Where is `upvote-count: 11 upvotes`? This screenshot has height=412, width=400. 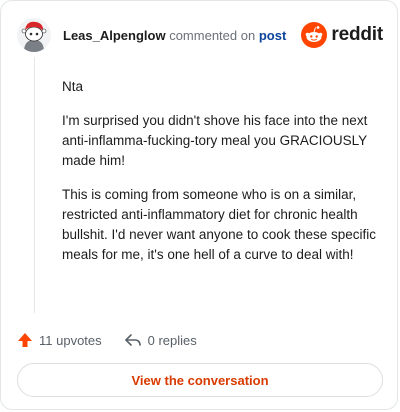
upvote-count: 11 upvotes is located at coordinates (70, 340).